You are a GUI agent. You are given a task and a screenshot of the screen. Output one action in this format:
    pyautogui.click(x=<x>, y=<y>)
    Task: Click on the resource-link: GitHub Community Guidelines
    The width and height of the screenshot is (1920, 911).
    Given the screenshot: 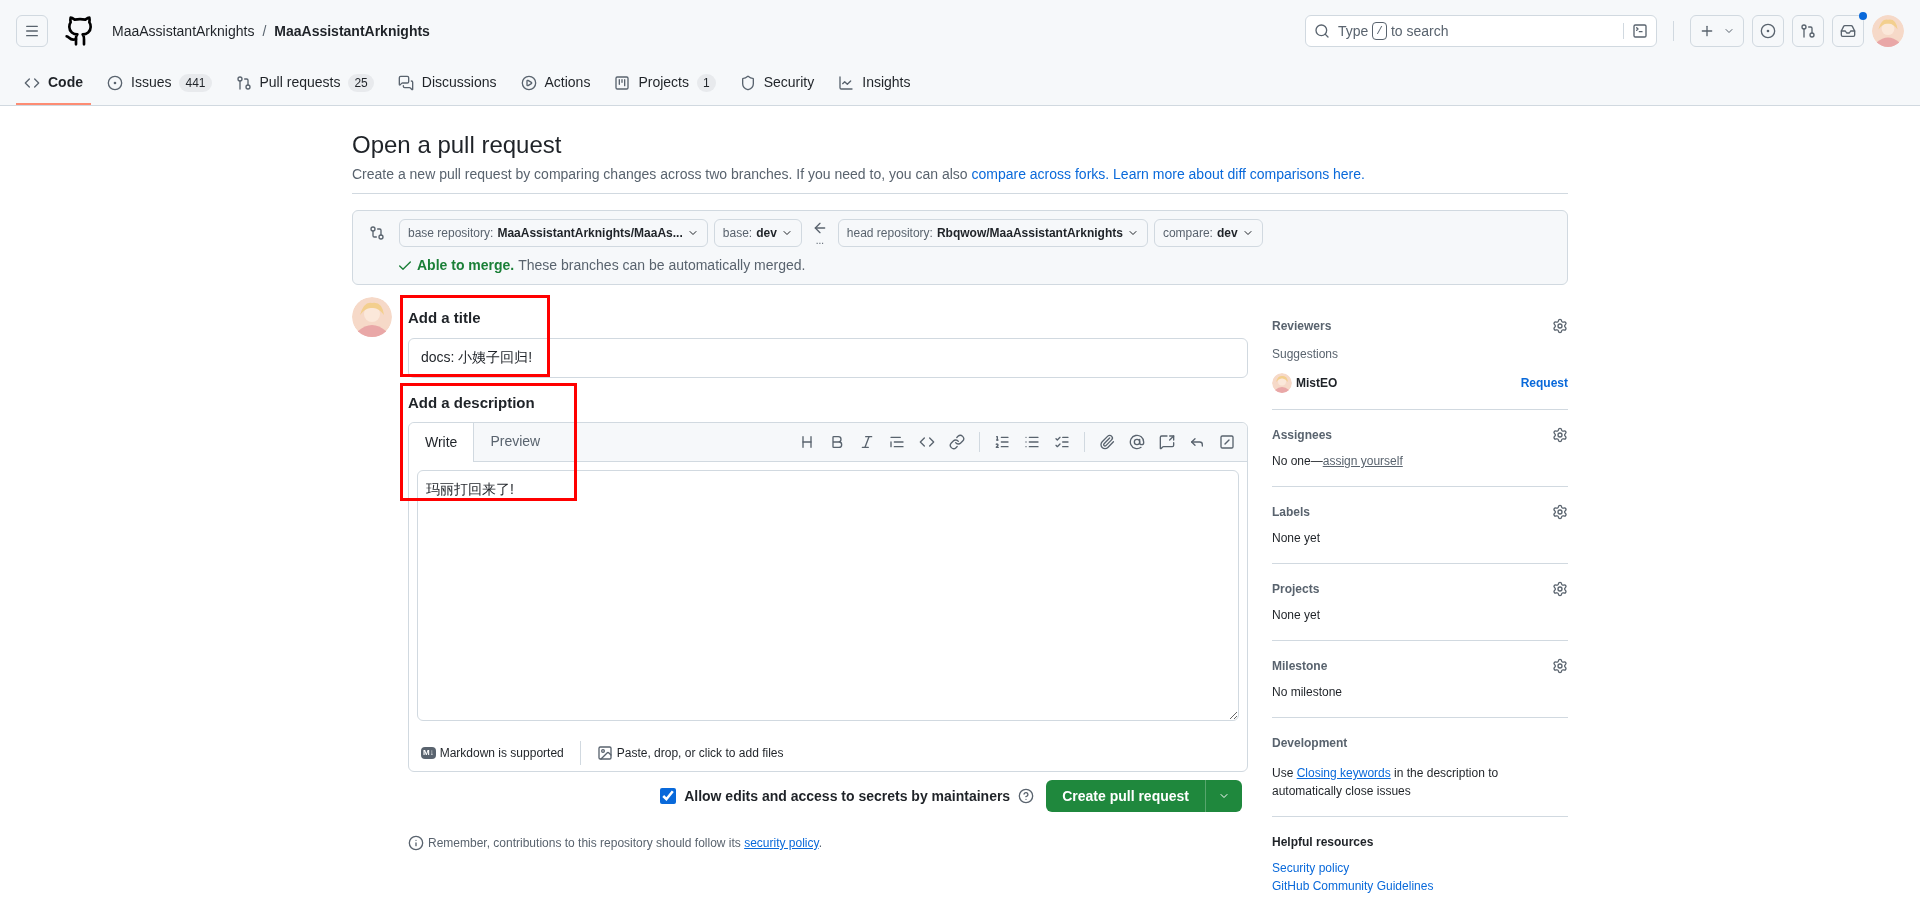 What is the action you would take?
    pyautogui.click(x=1420, y=886)
    